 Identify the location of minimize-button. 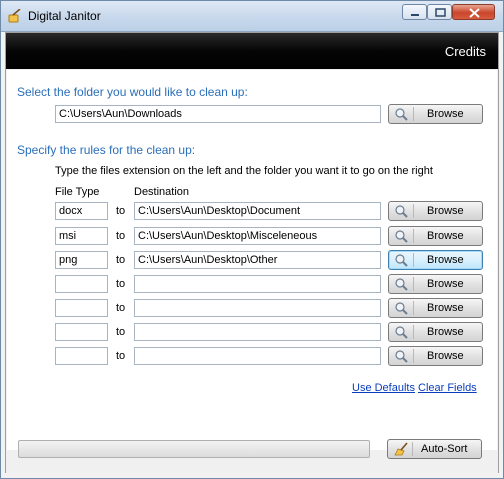
(414, 12).